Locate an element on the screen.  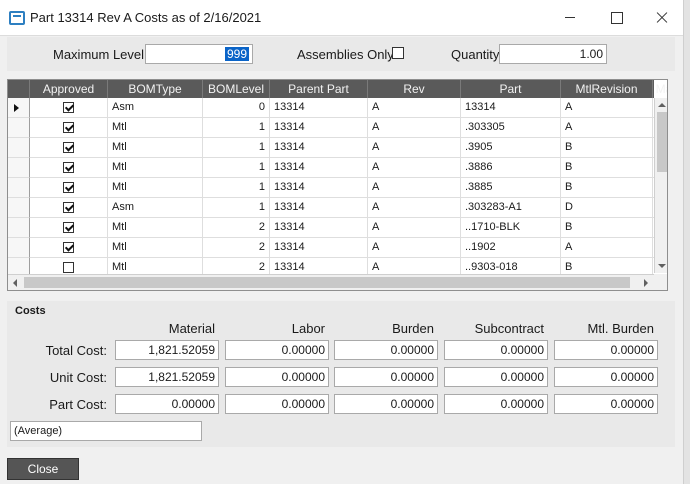
part-cell: .3905 is located at coordinates (511, 148).